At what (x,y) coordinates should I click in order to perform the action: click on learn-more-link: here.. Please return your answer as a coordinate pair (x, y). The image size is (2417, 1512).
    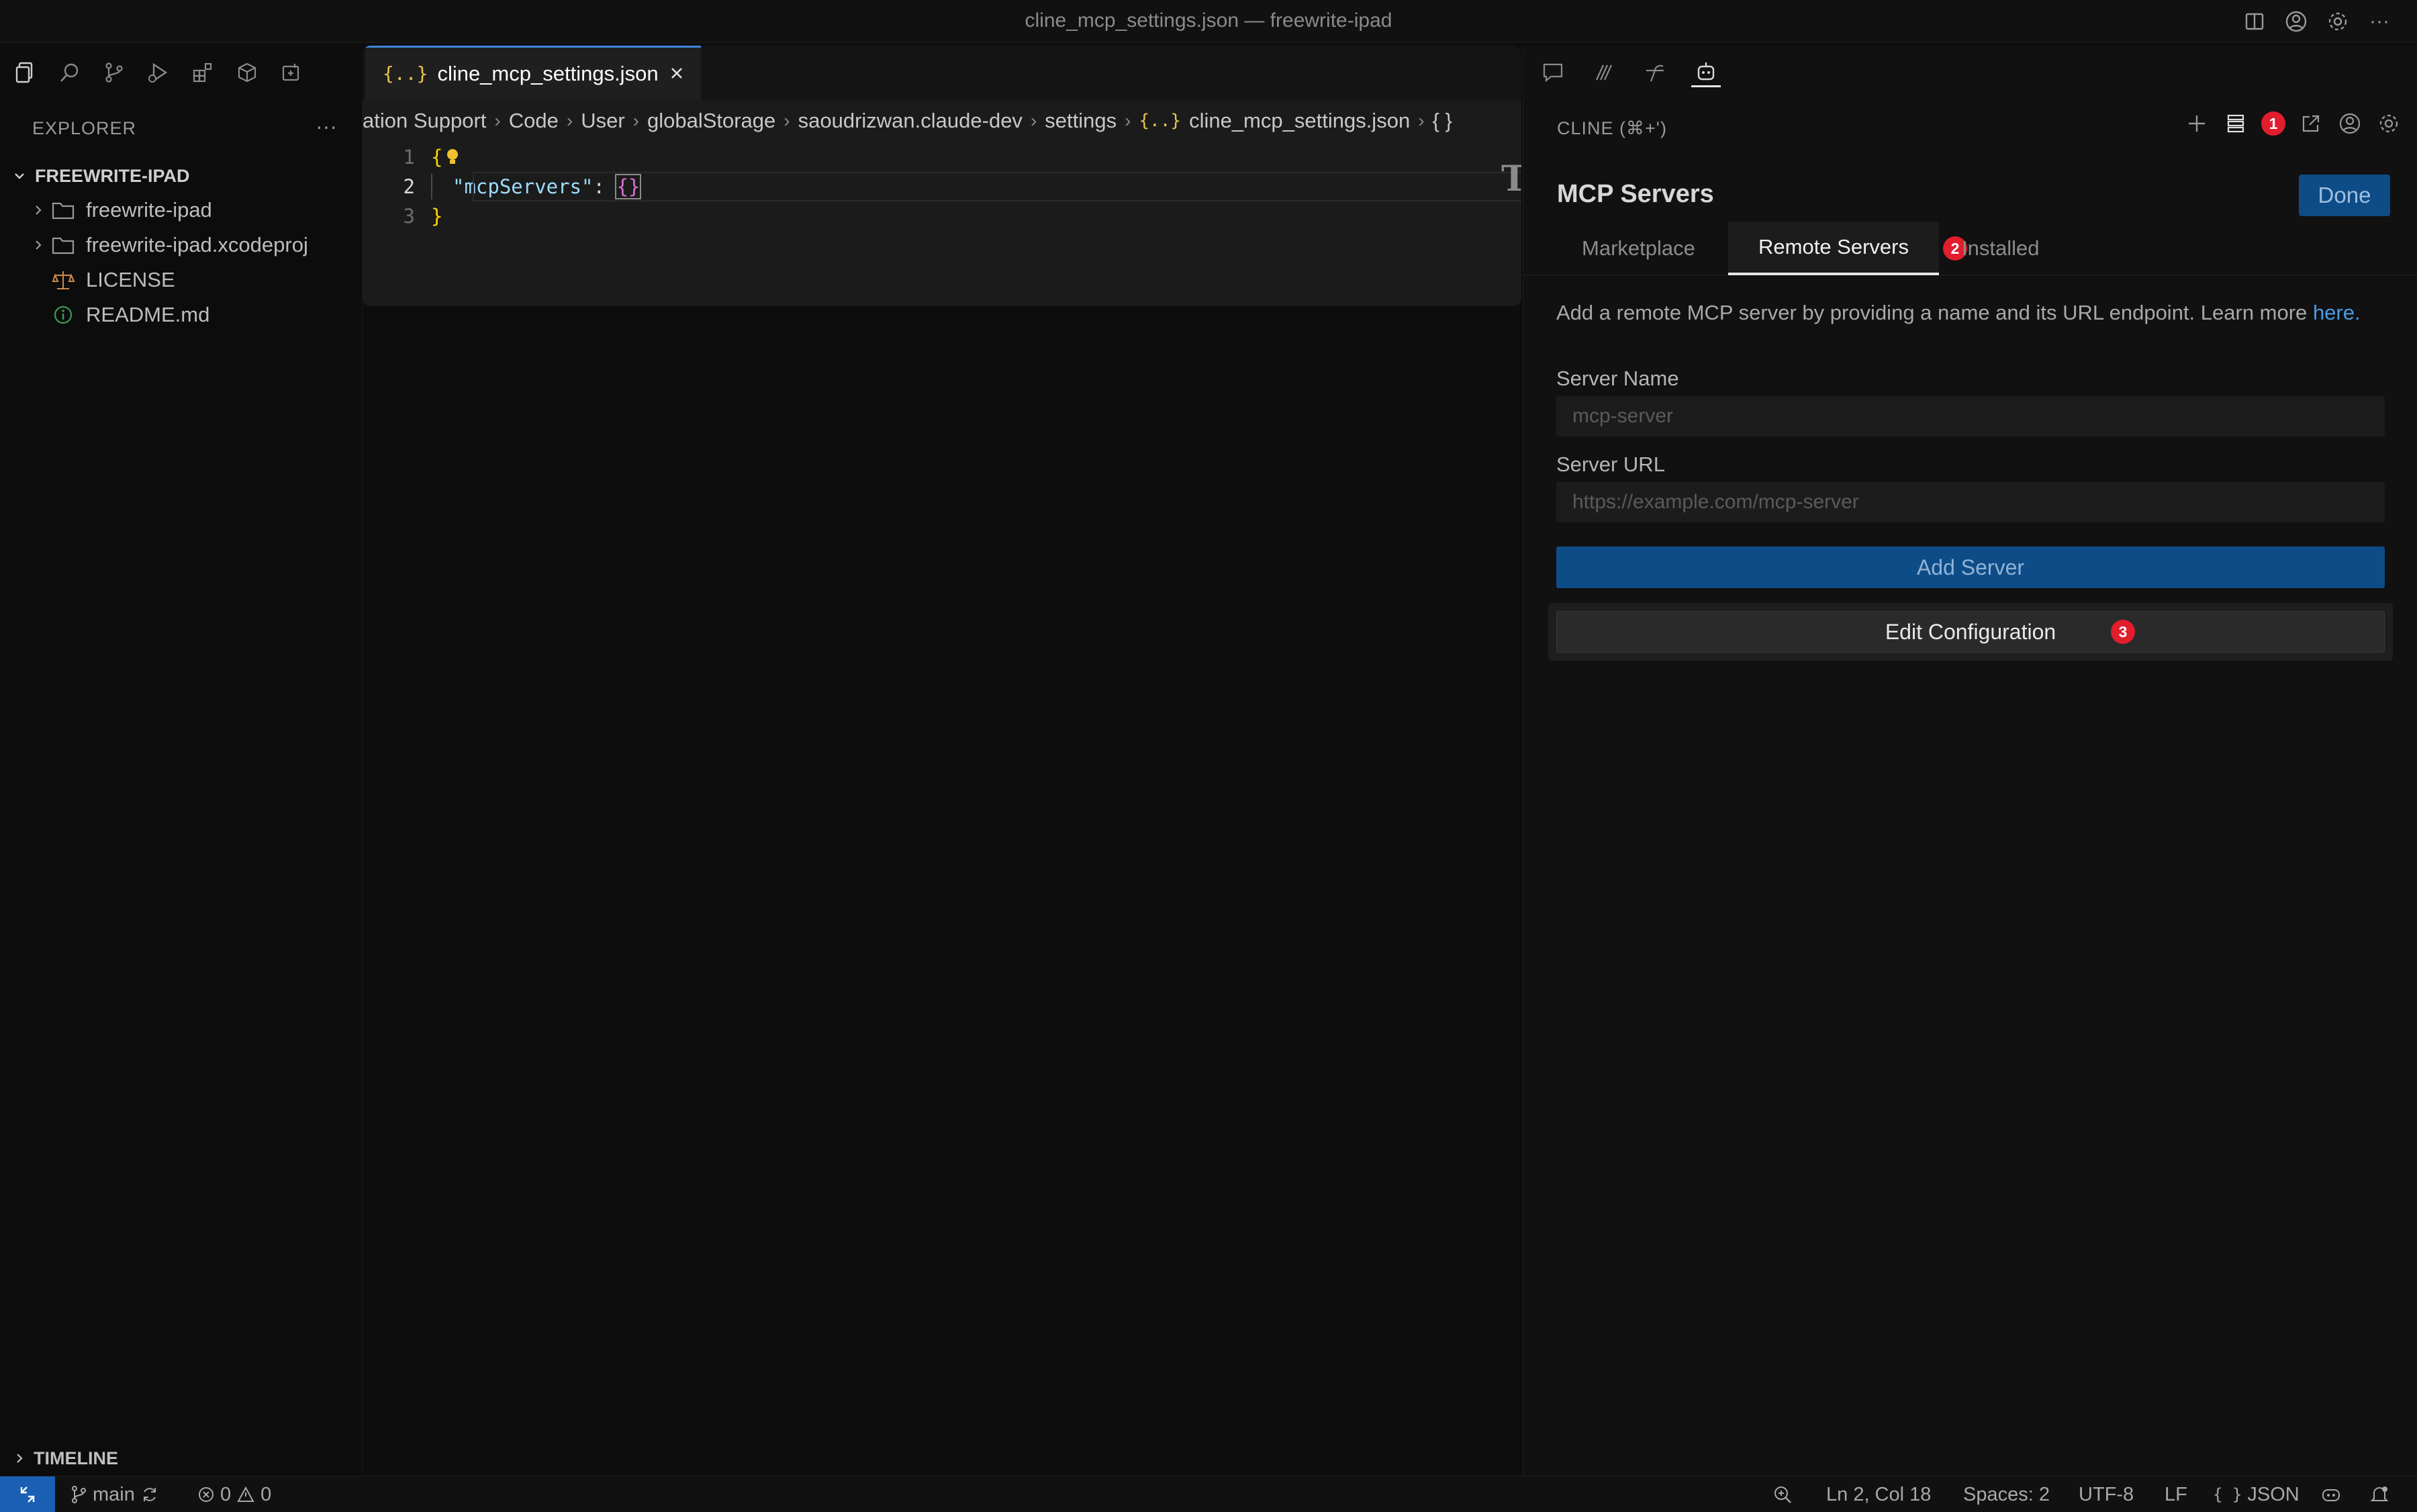
    Looking at the image, I should click on (2337, 312).